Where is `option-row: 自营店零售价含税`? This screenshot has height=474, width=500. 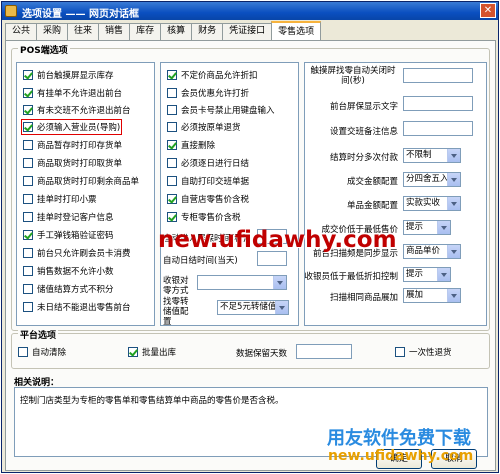
option-row: 自营店零售价含税 is located at coordinates (208, 199).